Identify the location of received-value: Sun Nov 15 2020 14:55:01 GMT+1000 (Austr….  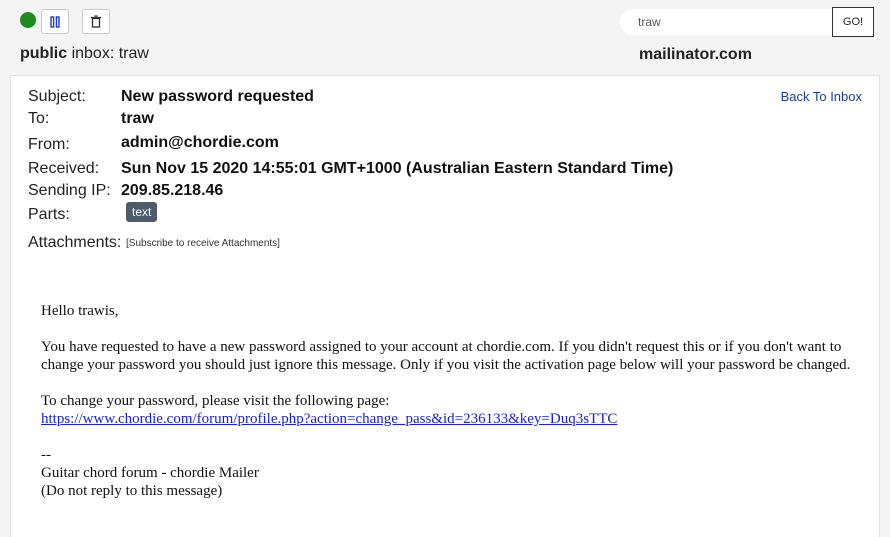
(397, 168).